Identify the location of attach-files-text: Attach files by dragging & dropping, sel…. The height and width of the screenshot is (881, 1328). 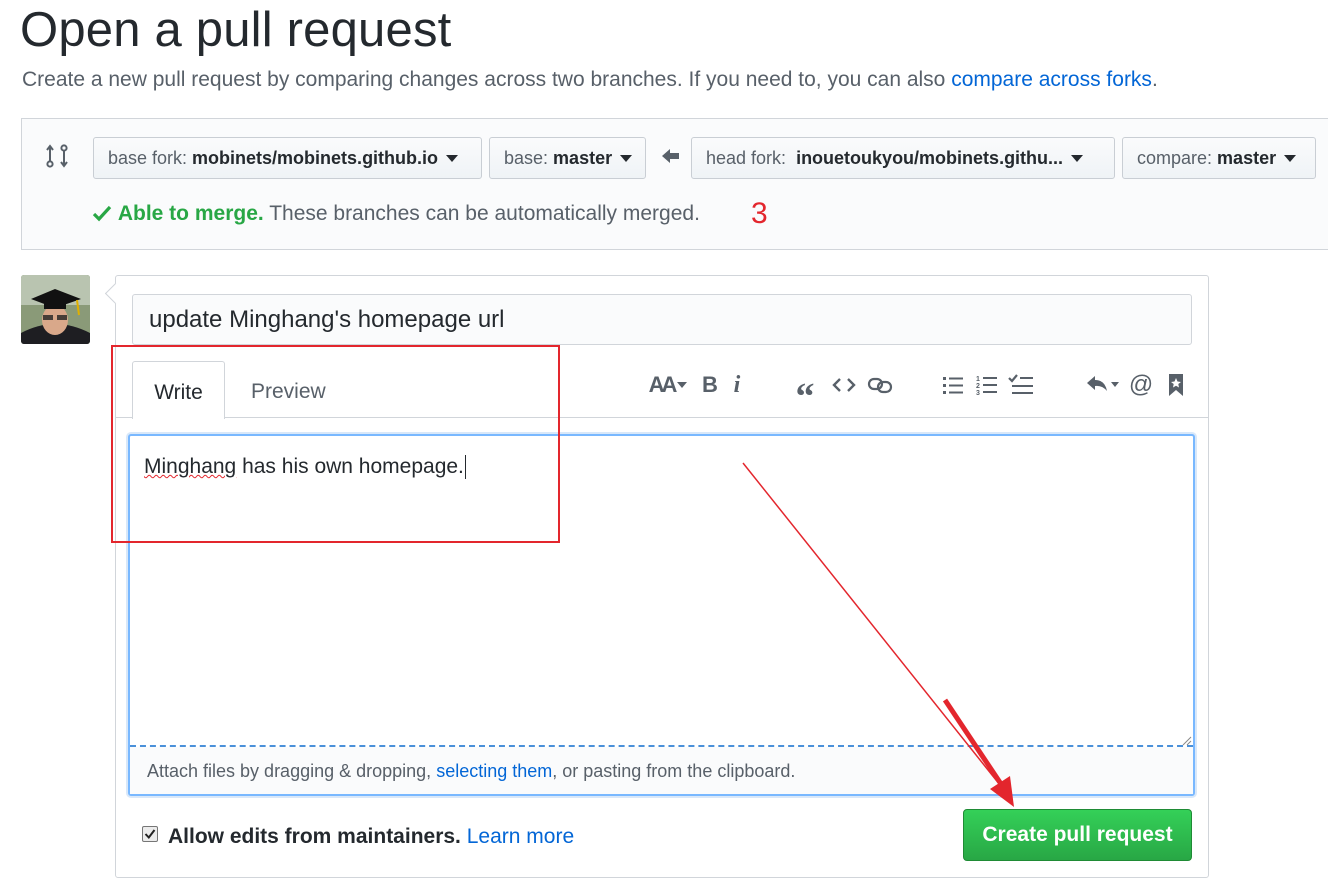
(471, 771).